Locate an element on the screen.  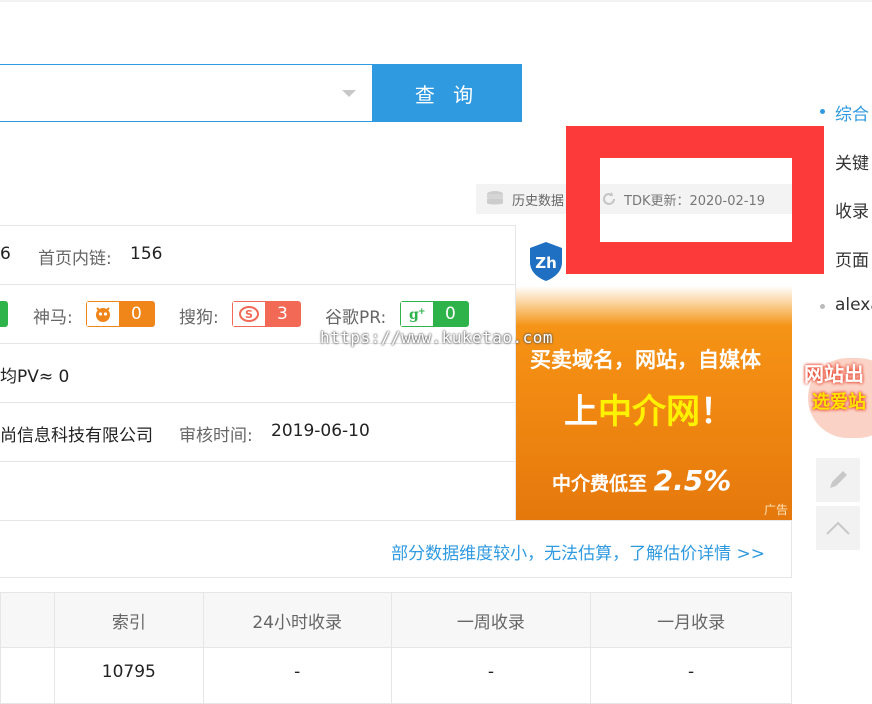
nav-item-label: 页面 is located at coordinates (852, 261).